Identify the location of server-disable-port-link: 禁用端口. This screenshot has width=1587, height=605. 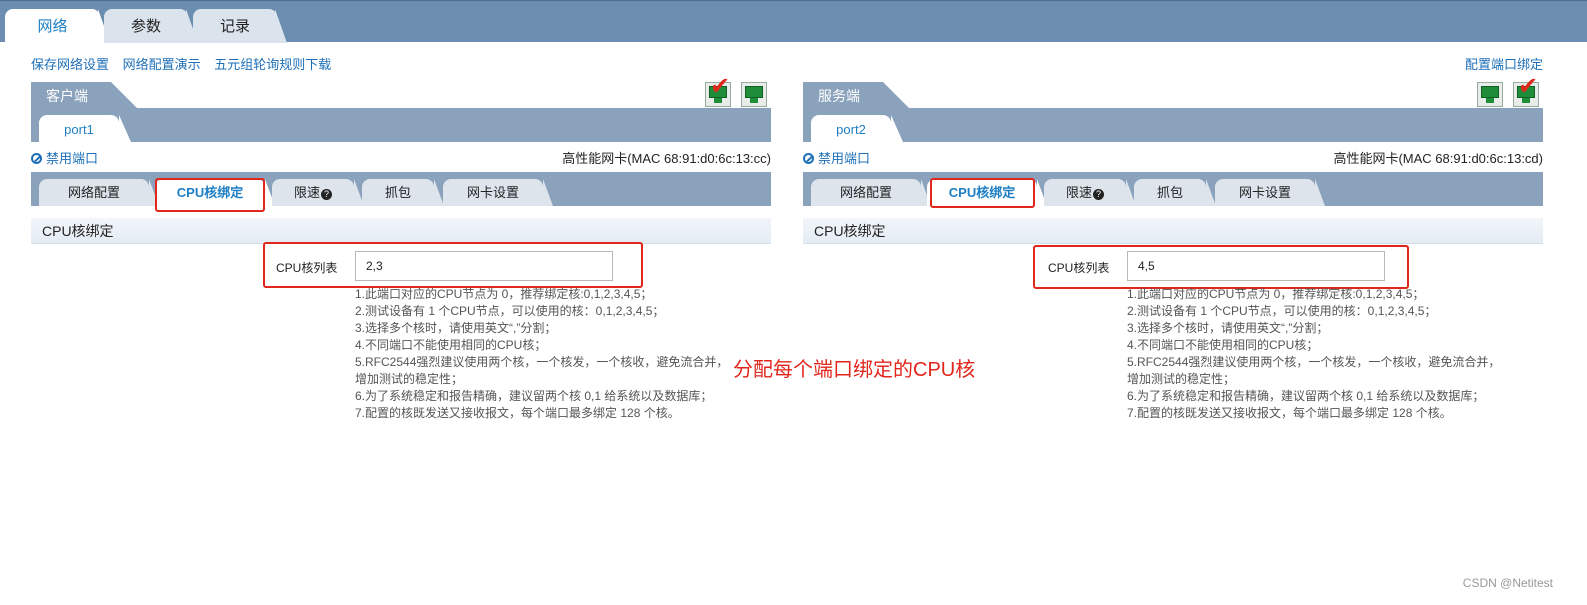
(836, 157).